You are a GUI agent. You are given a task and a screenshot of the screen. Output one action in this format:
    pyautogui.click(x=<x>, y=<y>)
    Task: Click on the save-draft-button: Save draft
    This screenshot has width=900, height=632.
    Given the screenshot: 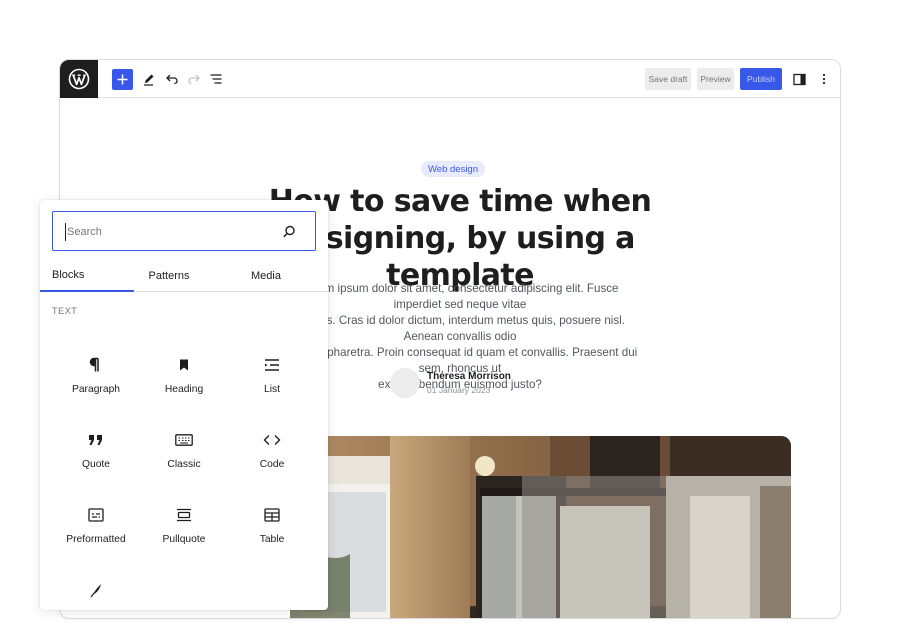 What is the action you would take?
    pyautogui.click(x=668, y=79)
    